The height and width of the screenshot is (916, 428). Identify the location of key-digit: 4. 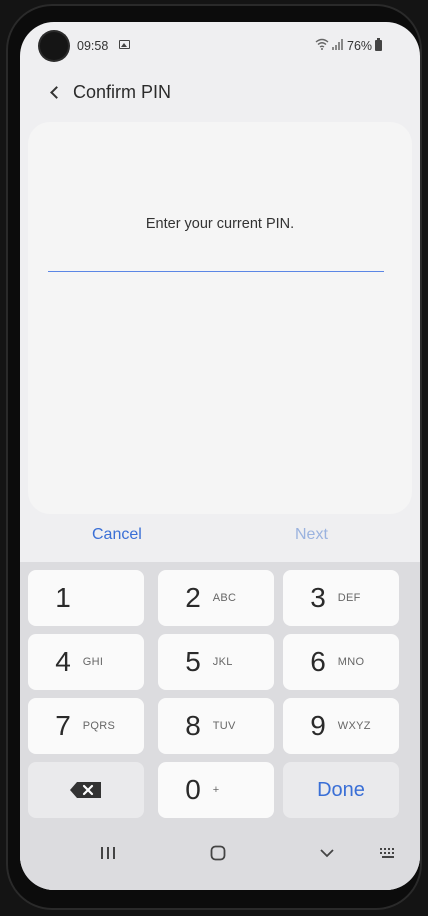
(63, 661).